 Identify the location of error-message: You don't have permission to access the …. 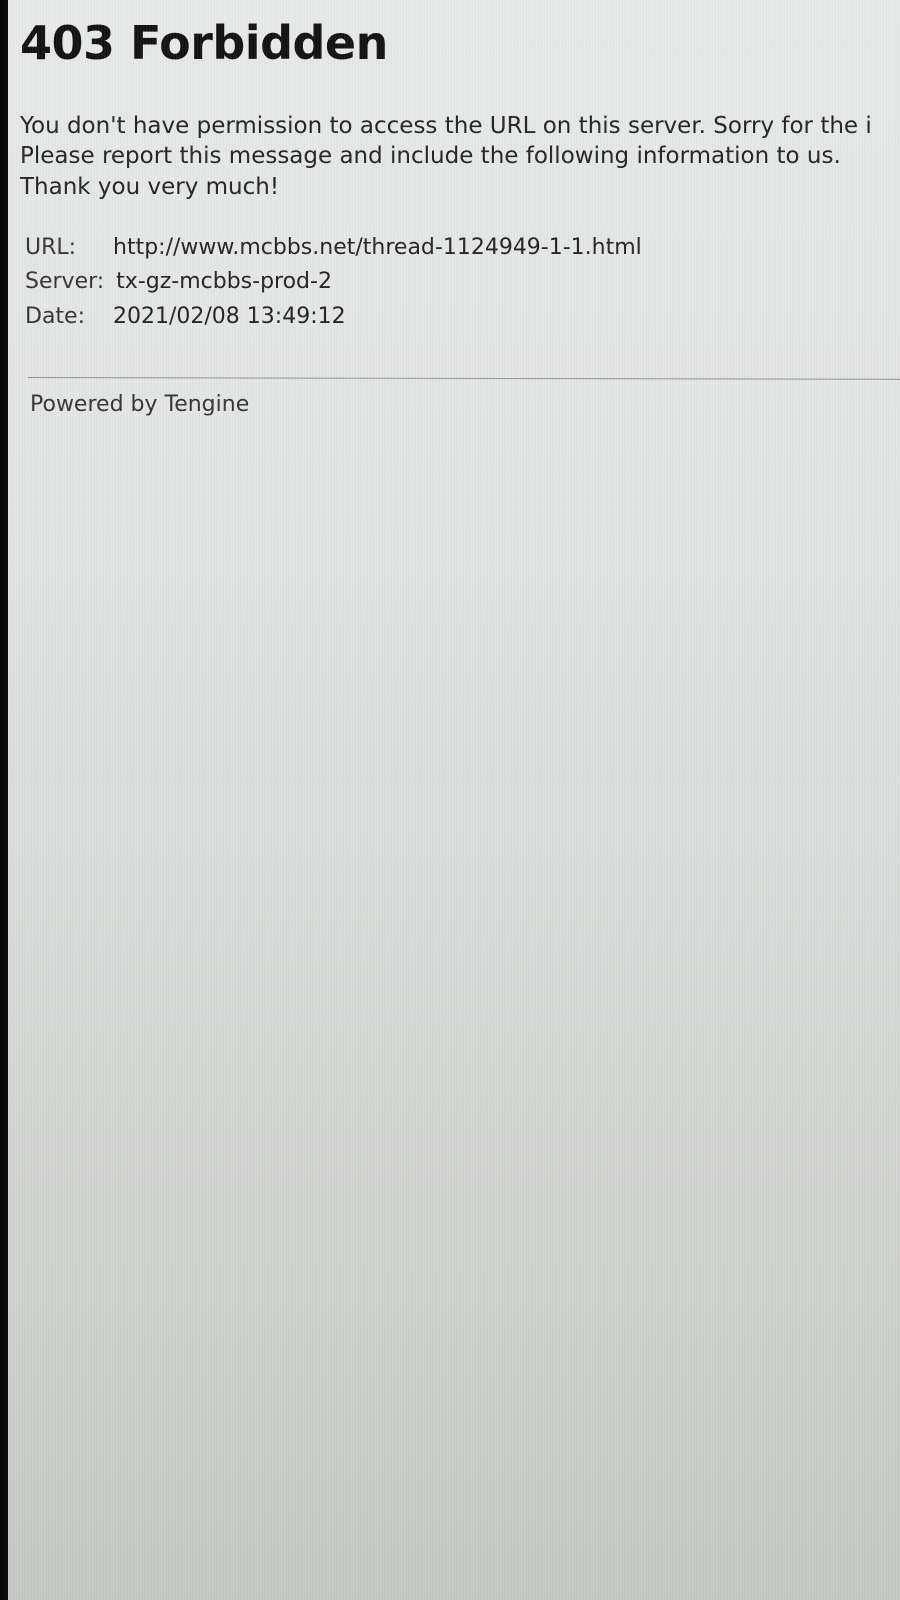
(460, 157).